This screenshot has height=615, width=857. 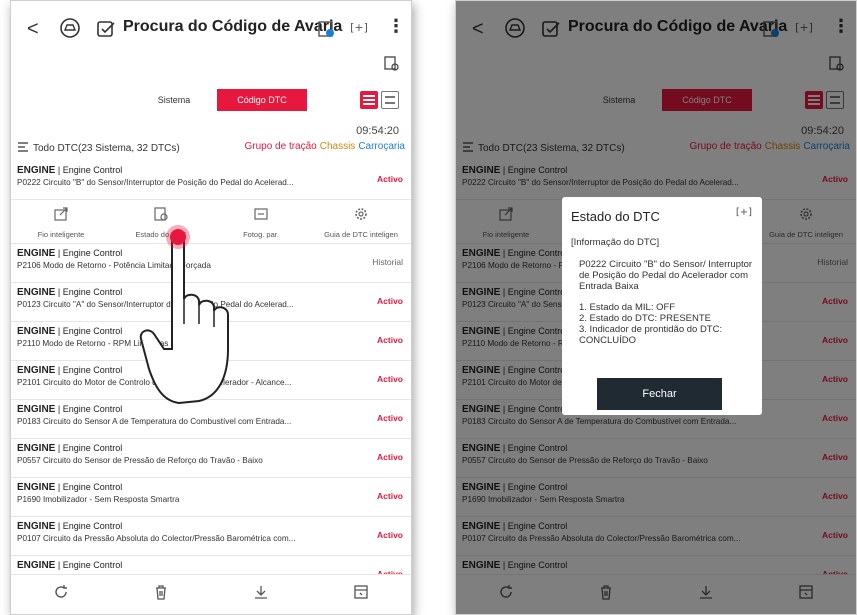 What do you see at coordinates (361, 221) in the screenshot?
I see `action-smart-dtc-guide: Guia de DTC inteligen` at bounding box center [361, 221].